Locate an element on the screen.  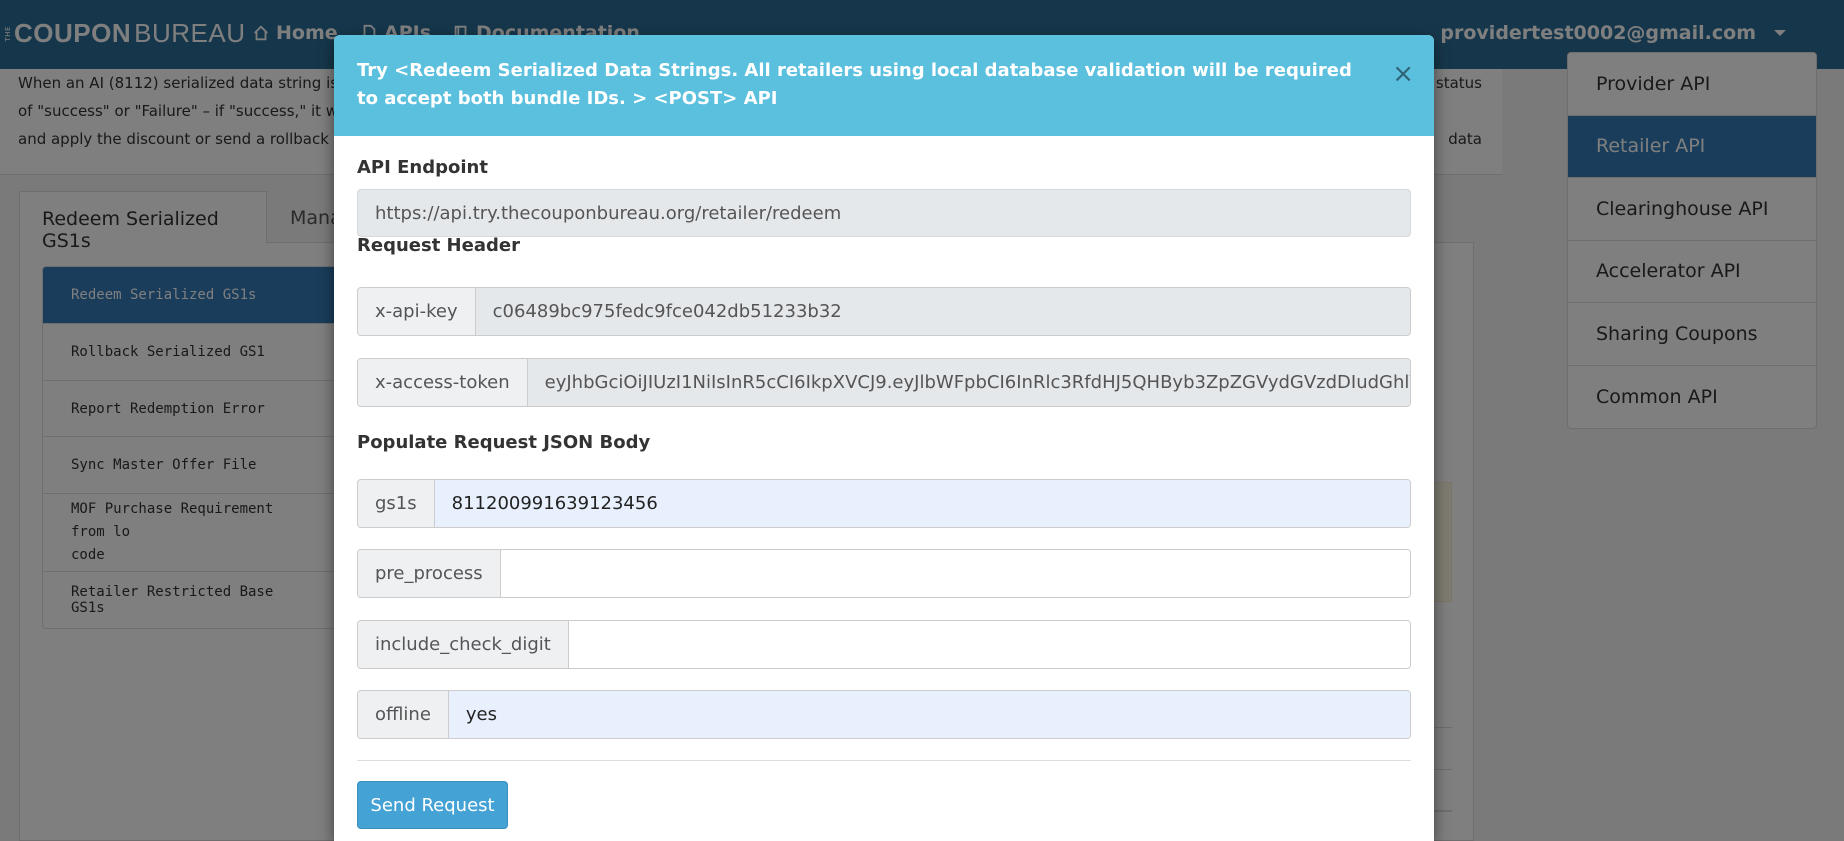
body-key-gs1s: gs1s is located at coordinates (396, 503).